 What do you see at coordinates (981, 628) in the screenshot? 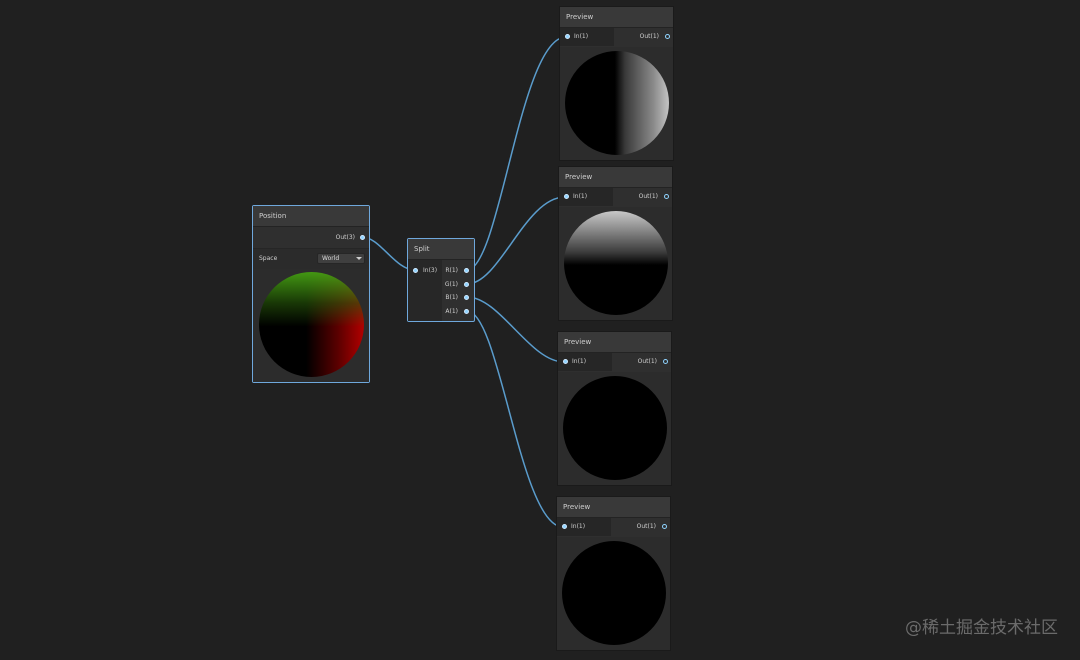
I see `watermark-text: @稀土掘金技术社区` at bounding box center [981, 628].